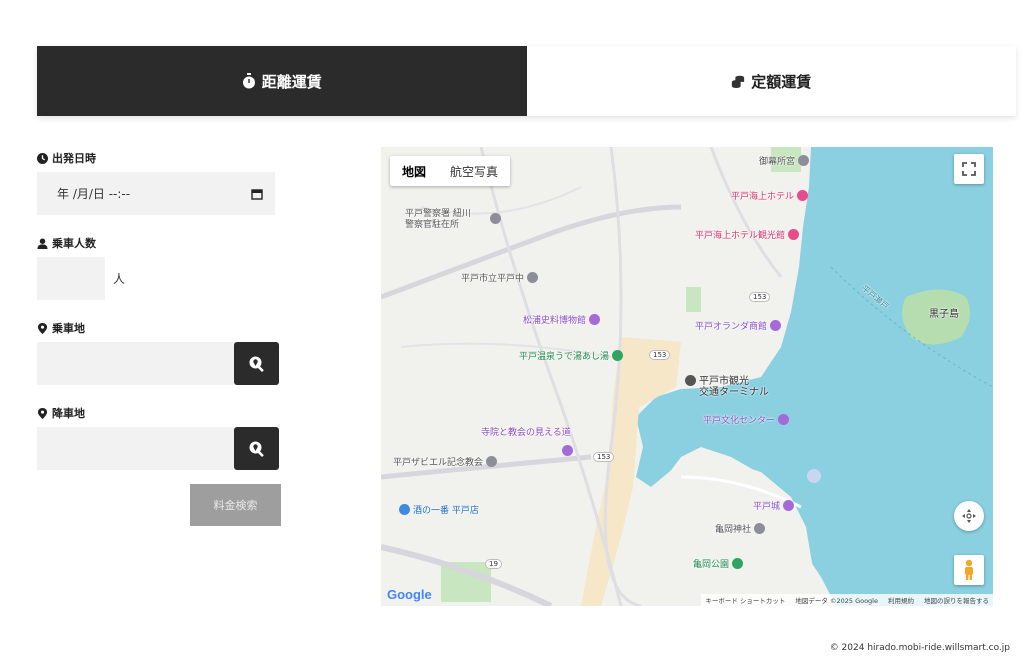 Image resolution: width=1024 pixels, height=665 pixels. What do you see at coordinates (474, 171) in the screenshot?
I see `map-type-satellite-button: 航空写真` at bounding box center [474, 171].